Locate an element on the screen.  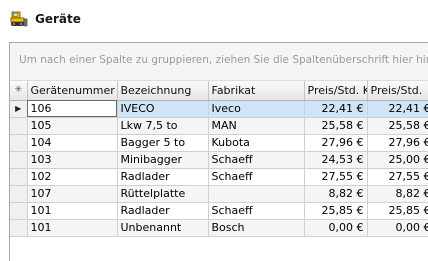
cell-preis-std: 8,82 € is located at coordinates (397, 194).